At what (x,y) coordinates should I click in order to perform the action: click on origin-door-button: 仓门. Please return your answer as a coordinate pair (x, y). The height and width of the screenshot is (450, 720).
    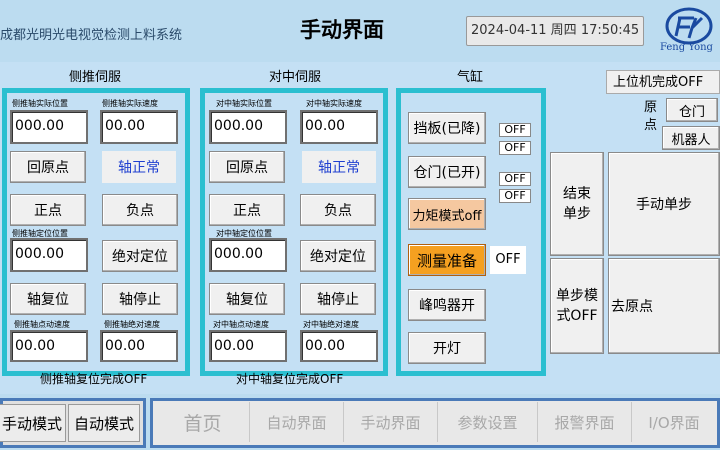
    Looking at the image, I should click on (692, 110).